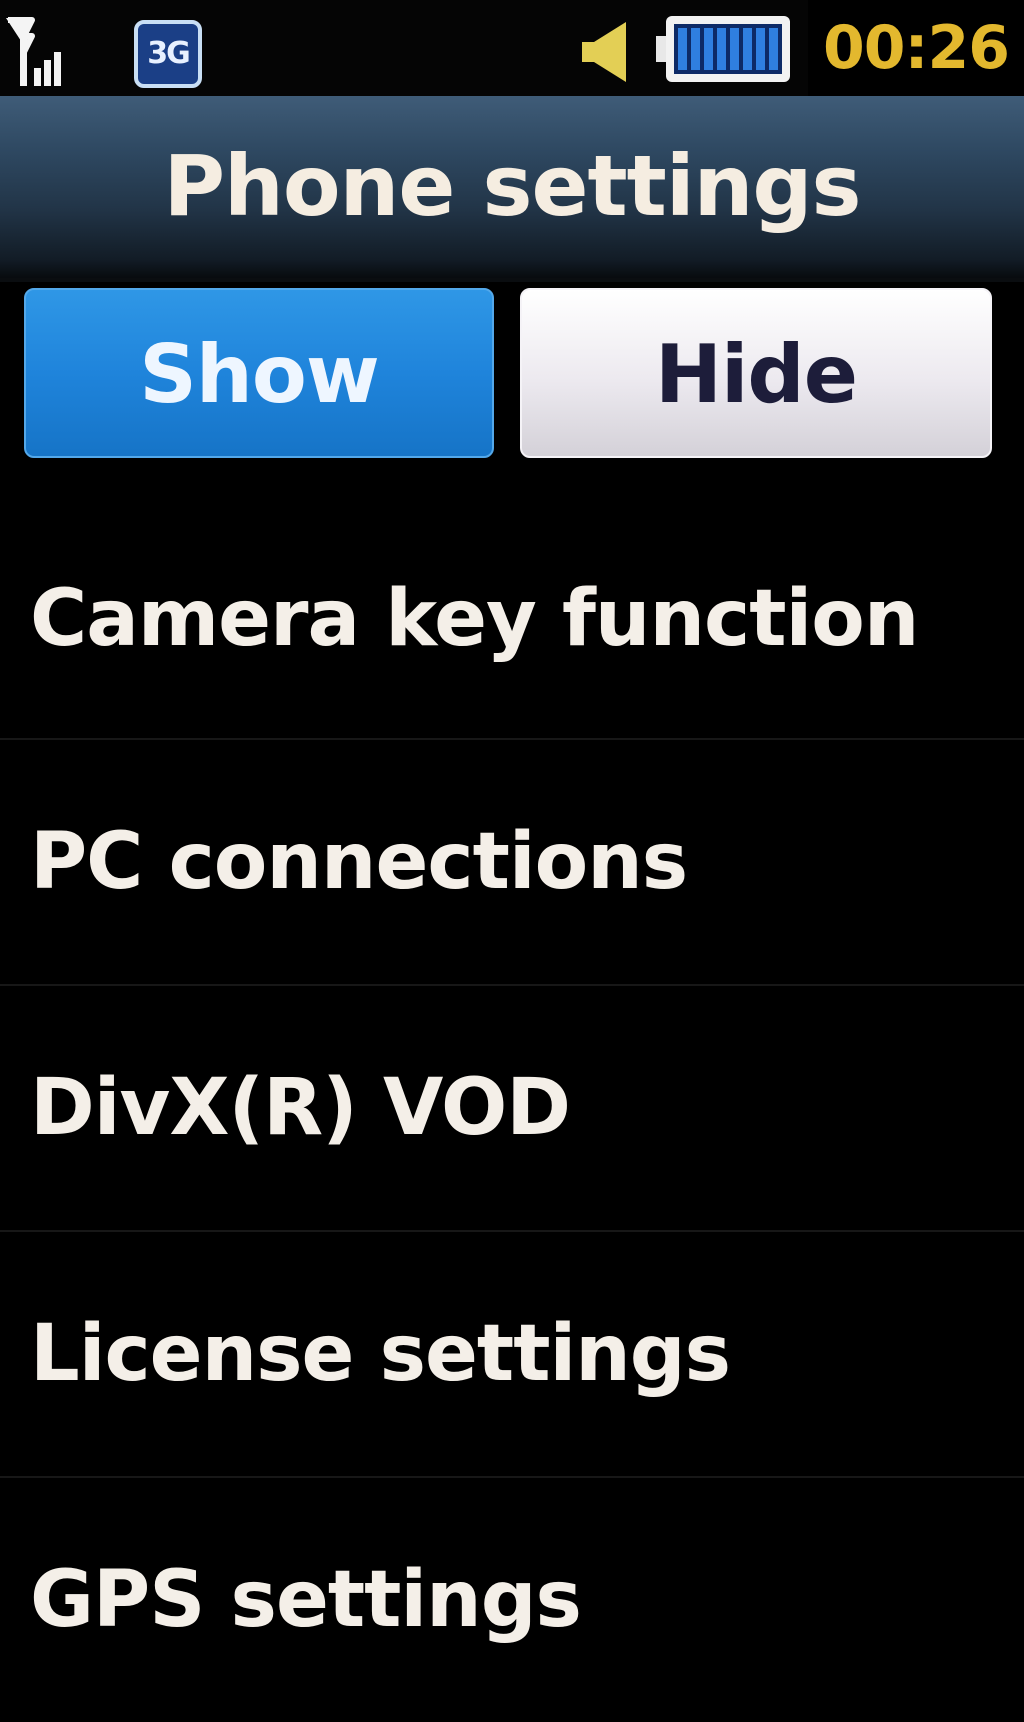 Image resolution: width=1024 pixels, height=1722 pixels. I want to click on menu-item-camera-key-function: Camera key function, so click(512, 619).